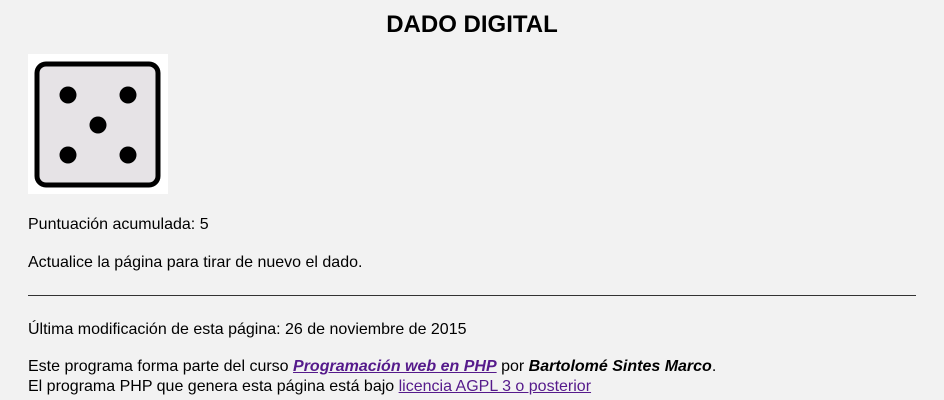 This screenshot has width=944, height=400. Describe the element at coordinates (68, 155) in the screenshot. I see `dice-pip-bottom-left` at that location.